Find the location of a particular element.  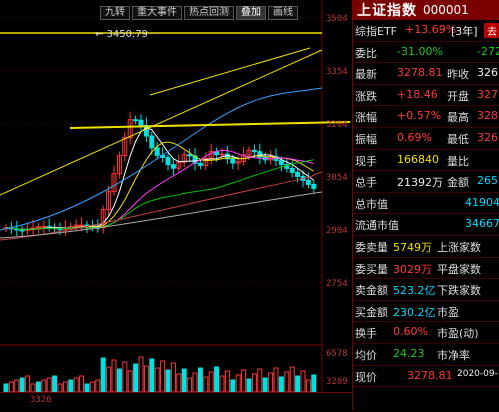

price-axis-label: 3354 is located at coordinates (337, 72).